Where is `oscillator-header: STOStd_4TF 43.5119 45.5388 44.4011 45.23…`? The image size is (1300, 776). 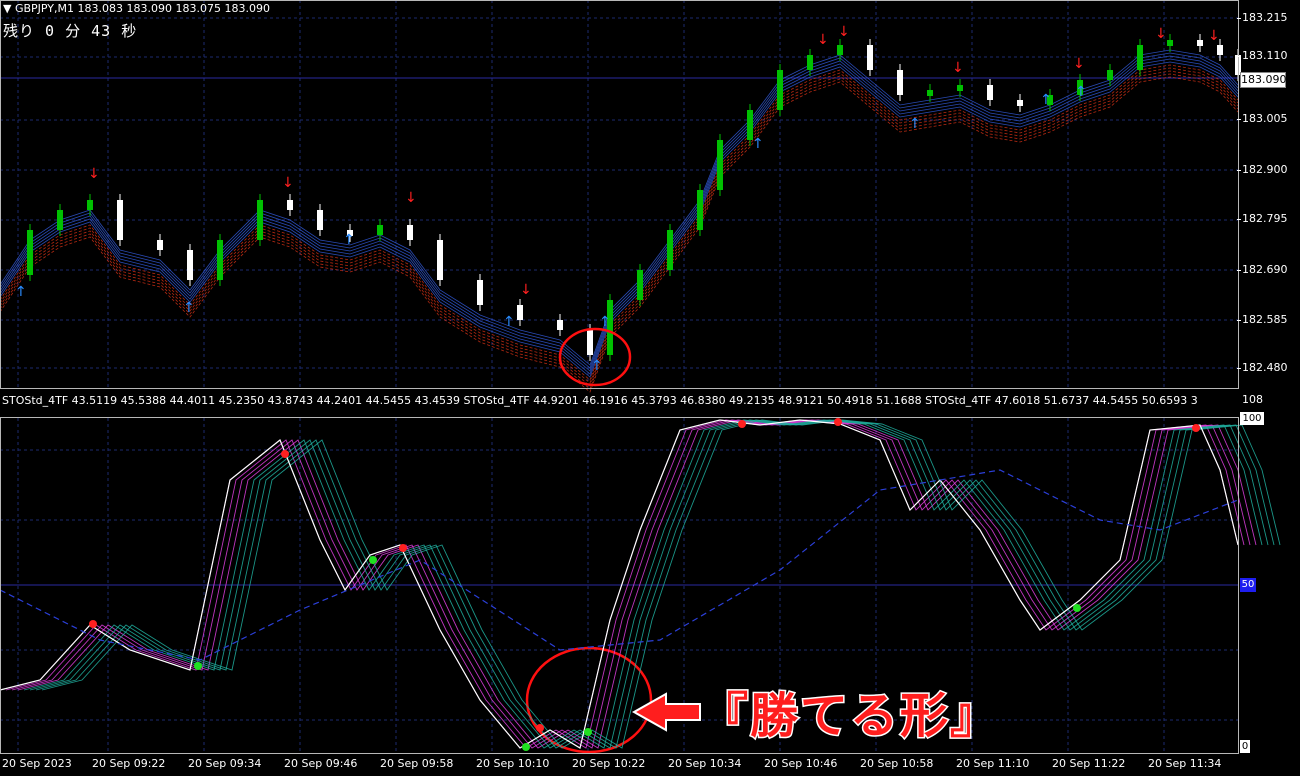 oscillator-header: STOStd_4TF 43.5119 45.5388 44.4011 45.23… is located at coordinates (600, 400).